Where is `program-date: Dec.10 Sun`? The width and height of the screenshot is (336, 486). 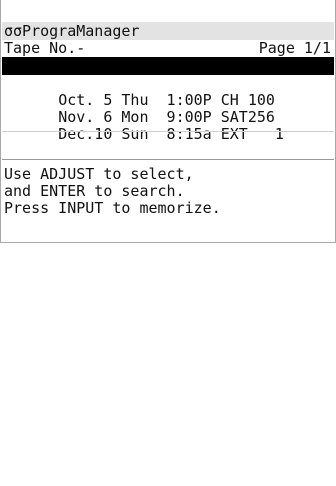
program-date: Dec.10 Sun is located at coordinates (103, 134).